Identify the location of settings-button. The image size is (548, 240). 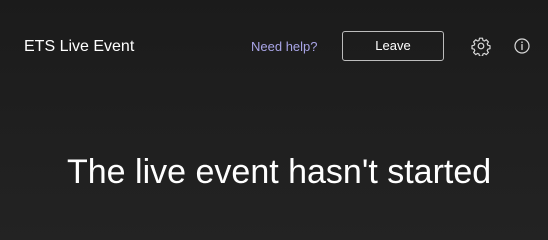
(481, 46).